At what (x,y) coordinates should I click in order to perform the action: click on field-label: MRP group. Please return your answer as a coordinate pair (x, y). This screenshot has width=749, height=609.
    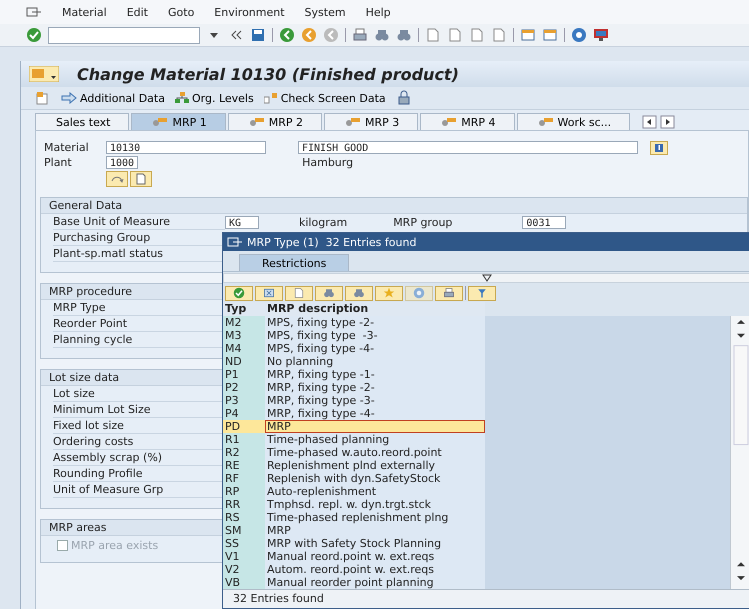
    Looking at the image, I should click on (422, 222).